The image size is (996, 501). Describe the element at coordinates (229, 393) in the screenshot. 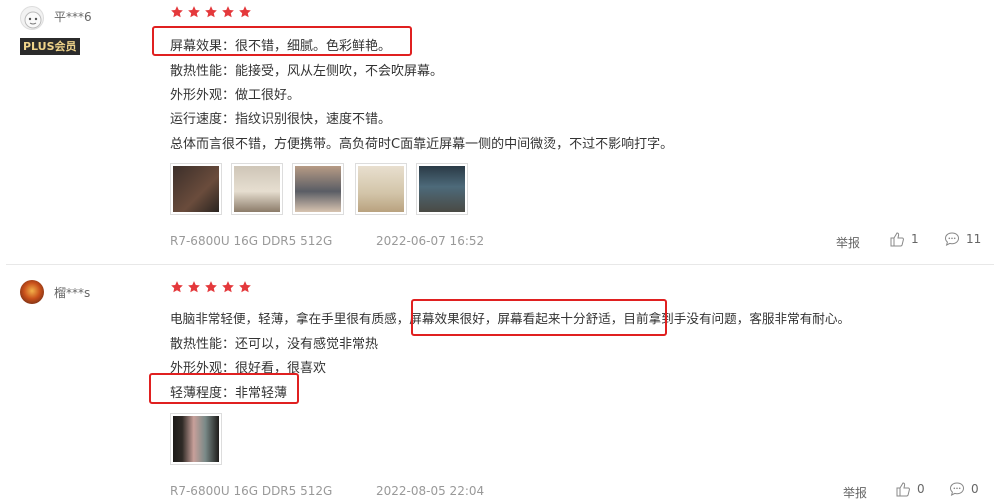

I see `review-text-line: 轻薄程度：非常轻薄` at that location.